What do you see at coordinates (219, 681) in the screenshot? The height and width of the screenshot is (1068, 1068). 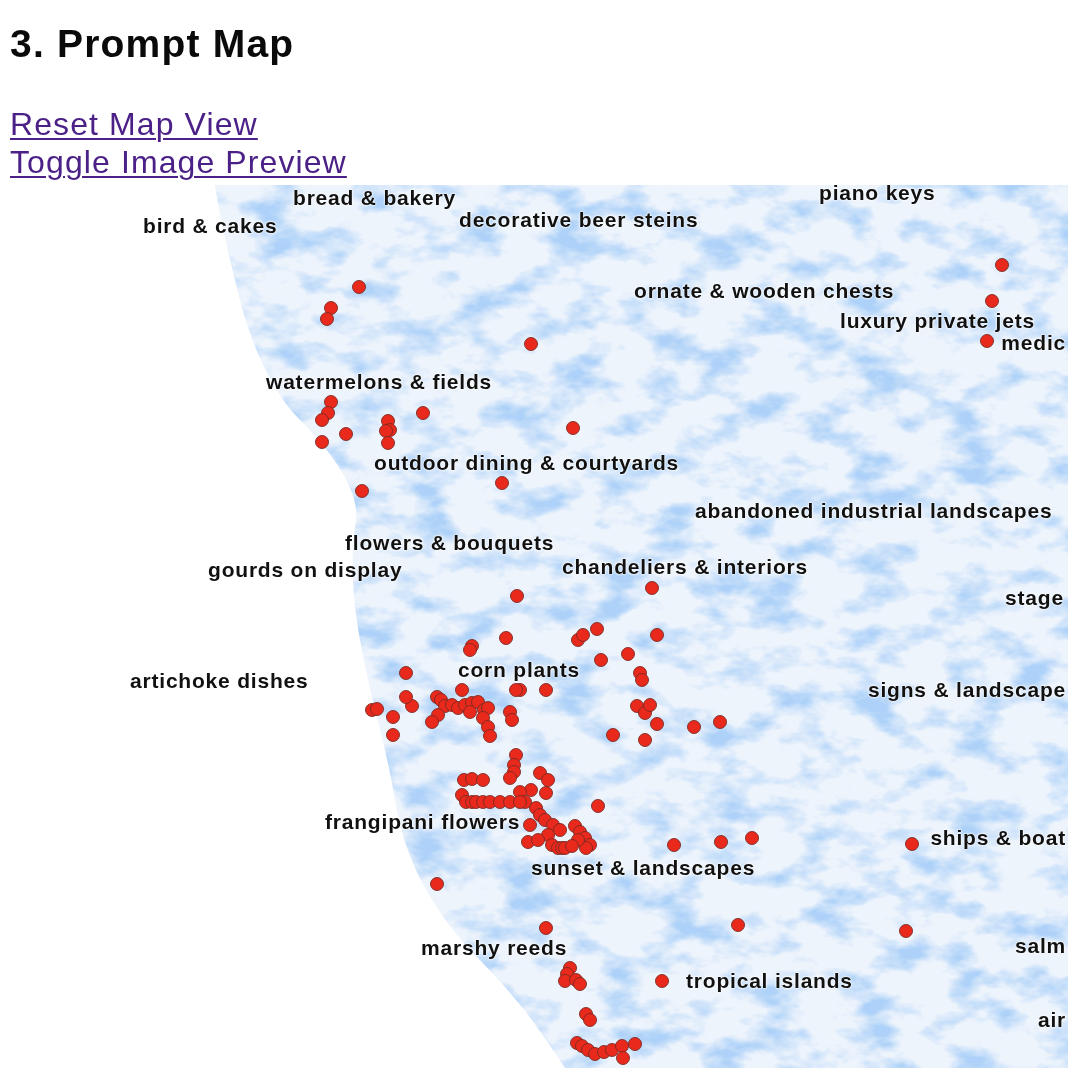 I see `cluster-label: artichoke dishes` at bounding box center [219, 681].